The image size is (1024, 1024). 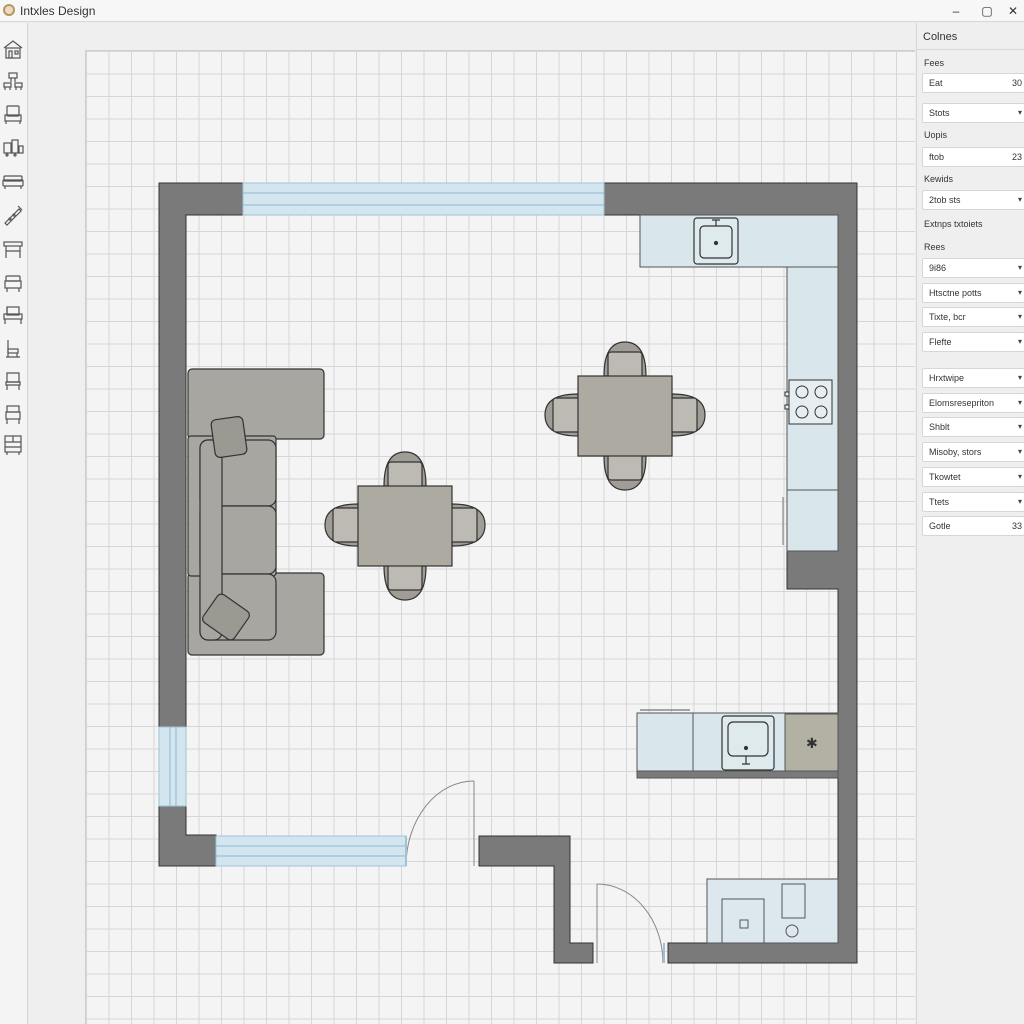 What do you see at coordinates (940, 342) in the screenshot?
I see `prop-label: Flefte` at bounding box center [940, 342].